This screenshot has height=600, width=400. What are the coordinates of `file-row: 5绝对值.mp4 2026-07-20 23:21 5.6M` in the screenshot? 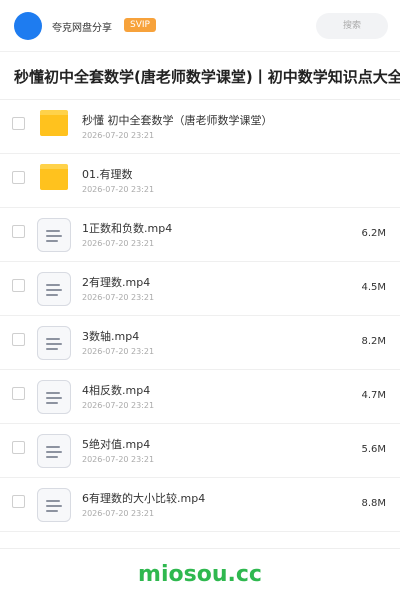 It's located at (200, 451).